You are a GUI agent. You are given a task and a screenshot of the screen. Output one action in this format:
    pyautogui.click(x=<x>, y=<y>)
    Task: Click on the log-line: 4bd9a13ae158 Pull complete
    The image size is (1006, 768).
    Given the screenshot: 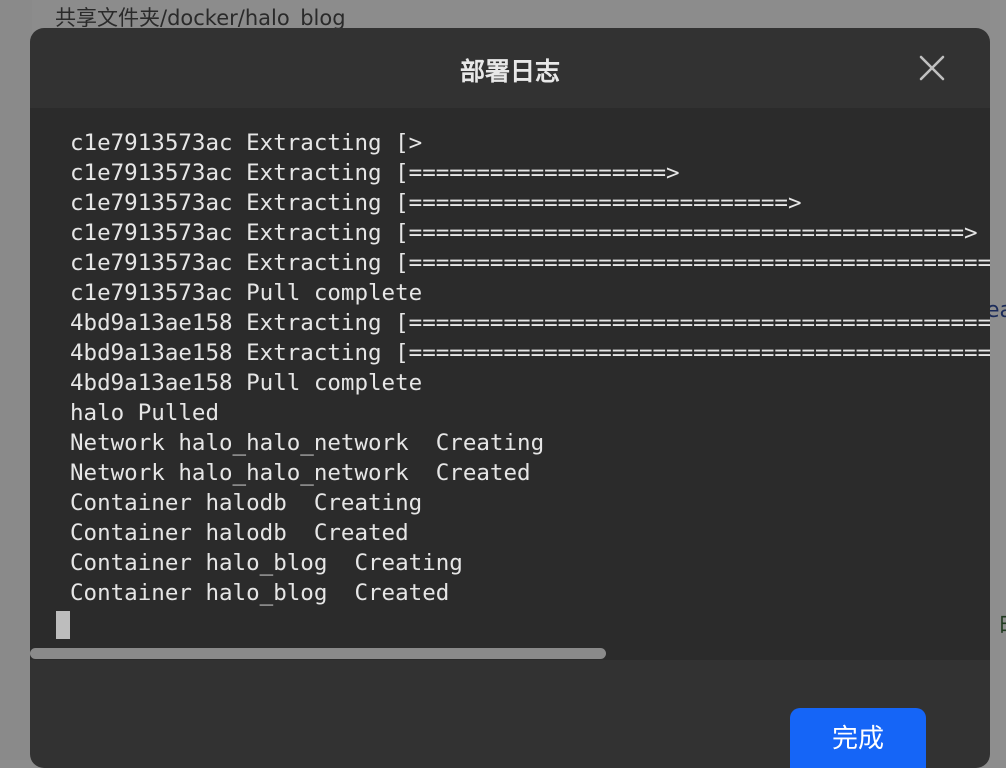 What is the action you would take?
    pyautogui.click(x=246, y=383)
    